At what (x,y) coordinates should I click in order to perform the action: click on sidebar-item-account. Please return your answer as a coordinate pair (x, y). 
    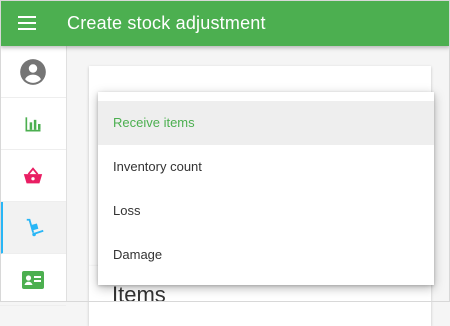
    Looking at the image, I should click on (33, 72).